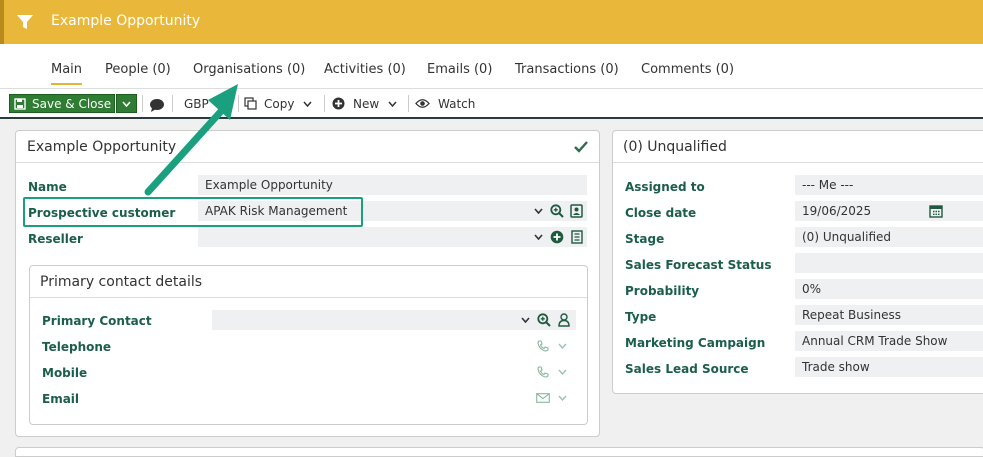 This screenshot has height=457, width=983. What do you see at coordinates (47, 187) in the screenshot?
I see `name-label: Name` at bounding box center [47, 187].